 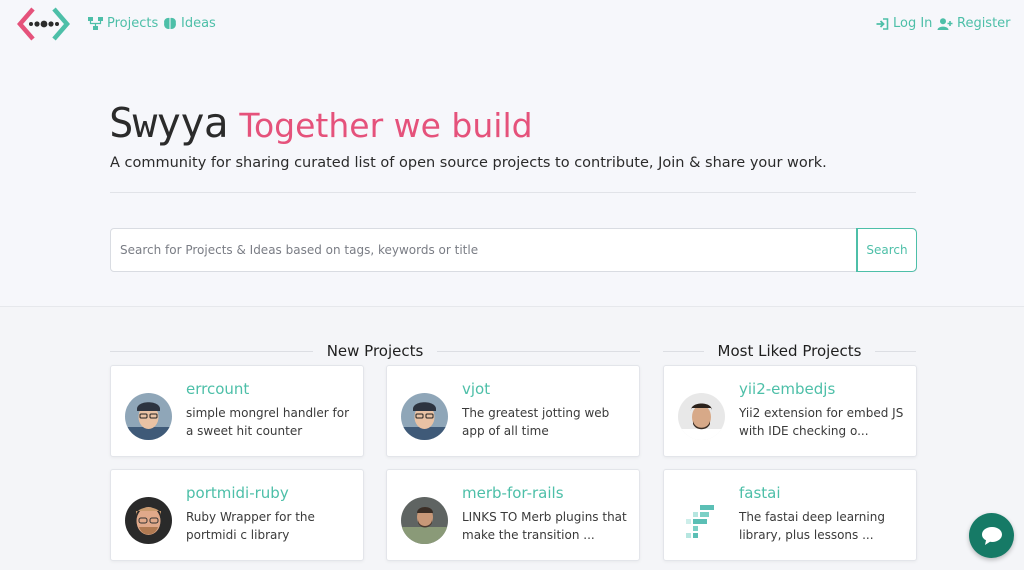 I want to click on project-description: Ruby Wrapper for the portmidi c library, so click(x=250, y=526).